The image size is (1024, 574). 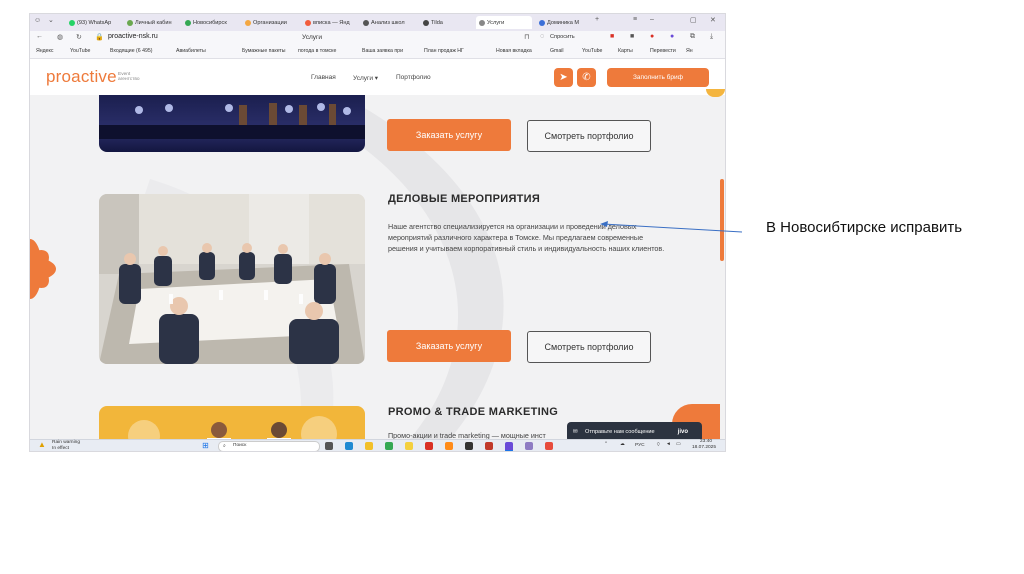 What do you see at coordinates (606, 444) in the screenshot?
I see `tray-chevron-icon: ⌃` at bounding box center [606, 444].